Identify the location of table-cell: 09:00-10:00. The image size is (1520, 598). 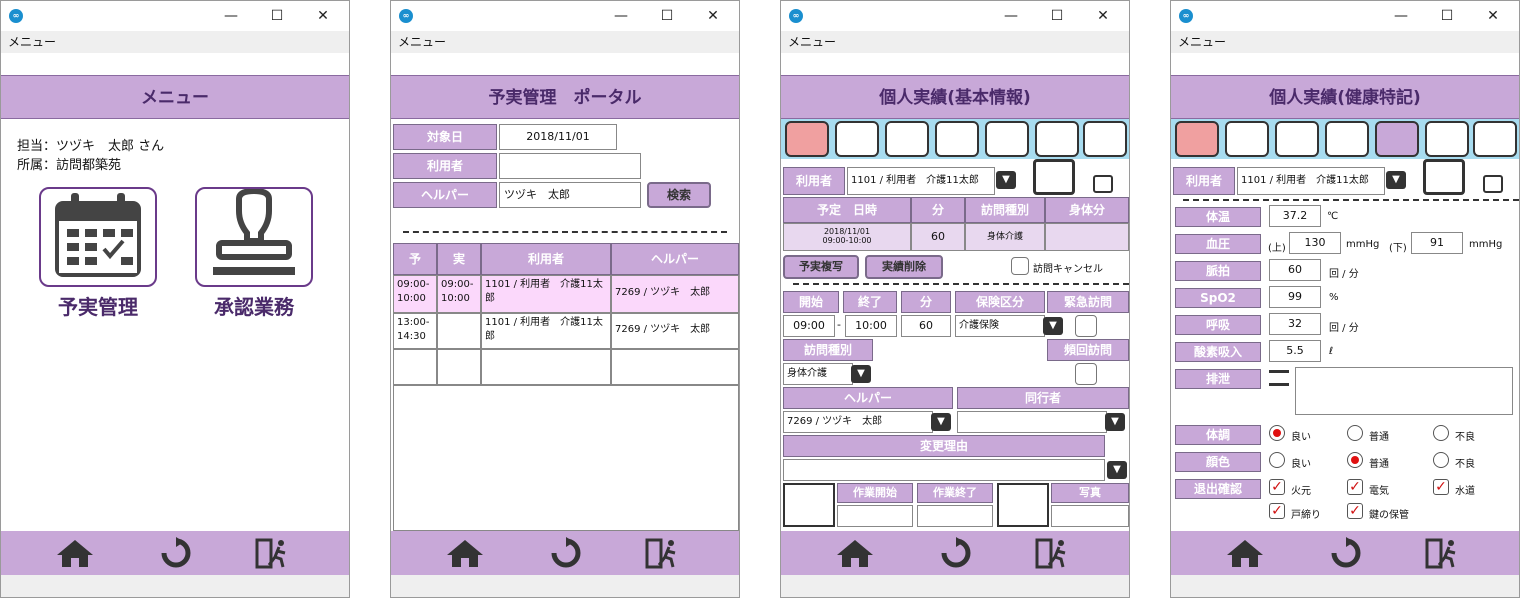
(459, 294).